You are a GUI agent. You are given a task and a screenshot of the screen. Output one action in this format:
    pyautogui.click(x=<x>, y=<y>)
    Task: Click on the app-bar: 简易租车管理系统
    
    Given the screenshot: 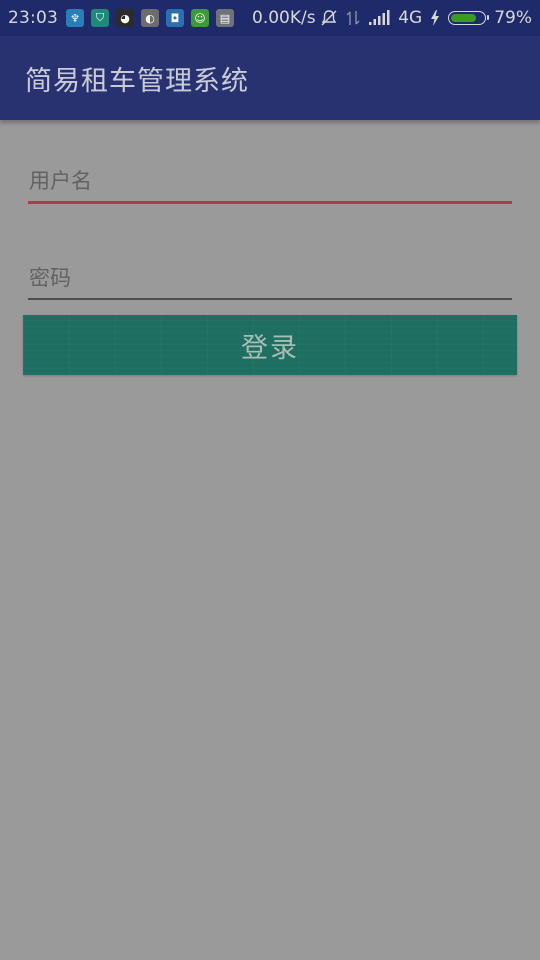 What is the action you would take?
    pyautogui.click(x=270, y=78)
    